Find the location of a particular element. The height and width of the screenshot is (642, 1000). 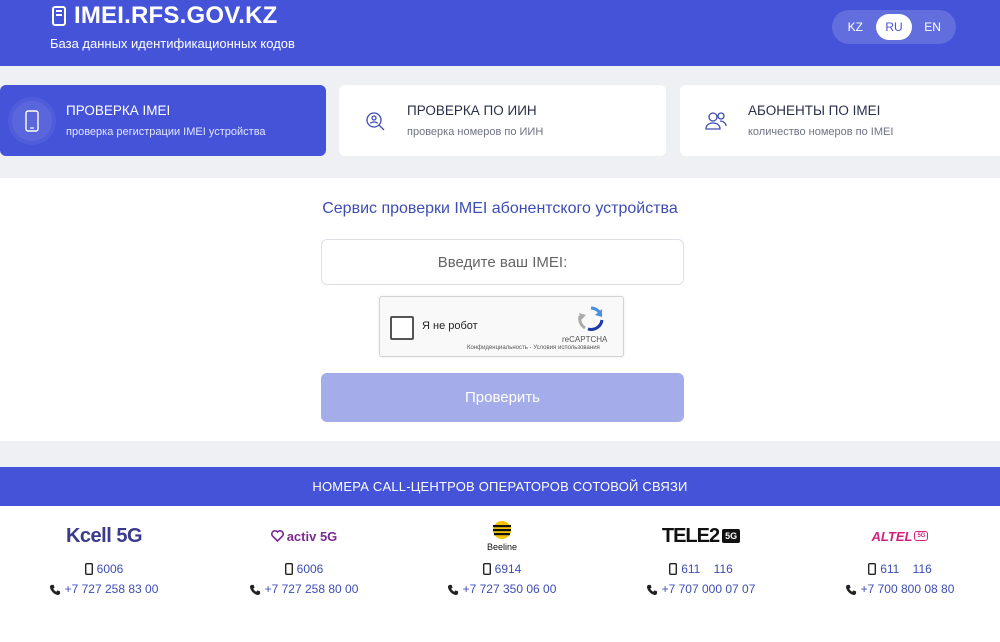

operator-phone-number: +7 707 000 07 07 is located at coordinates (701, 589).